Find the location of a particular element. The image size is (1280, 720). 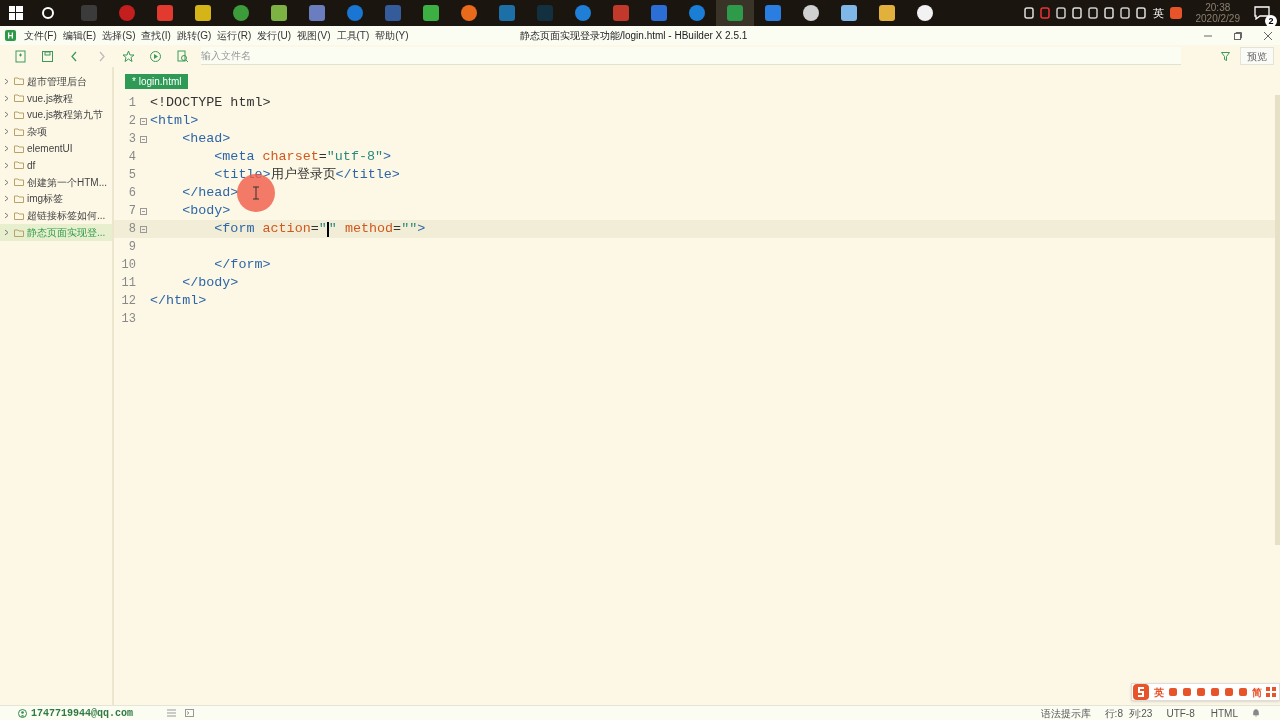

menu-item: 运行(R) is located at coordinates (234, 35).